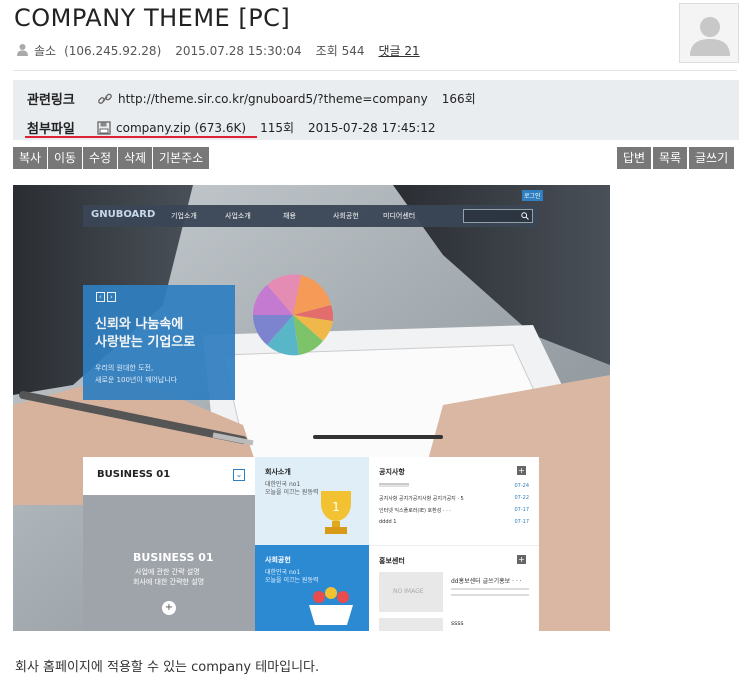 The image size is (750, 675). I want to click on list-item: dddd 1 07-17, so click(454, 522).